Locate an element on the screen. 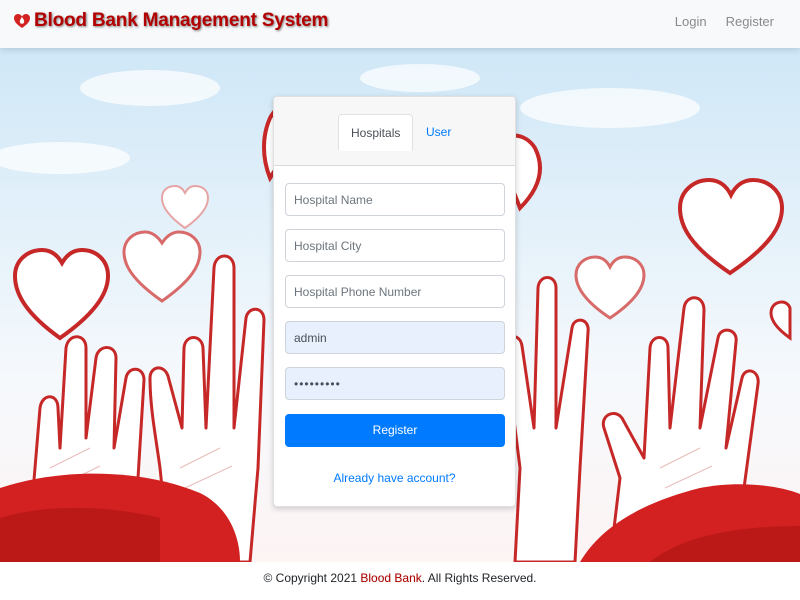 This screenshot has height=600, width=800. tab-user: User is located at coordinates (438, 132).